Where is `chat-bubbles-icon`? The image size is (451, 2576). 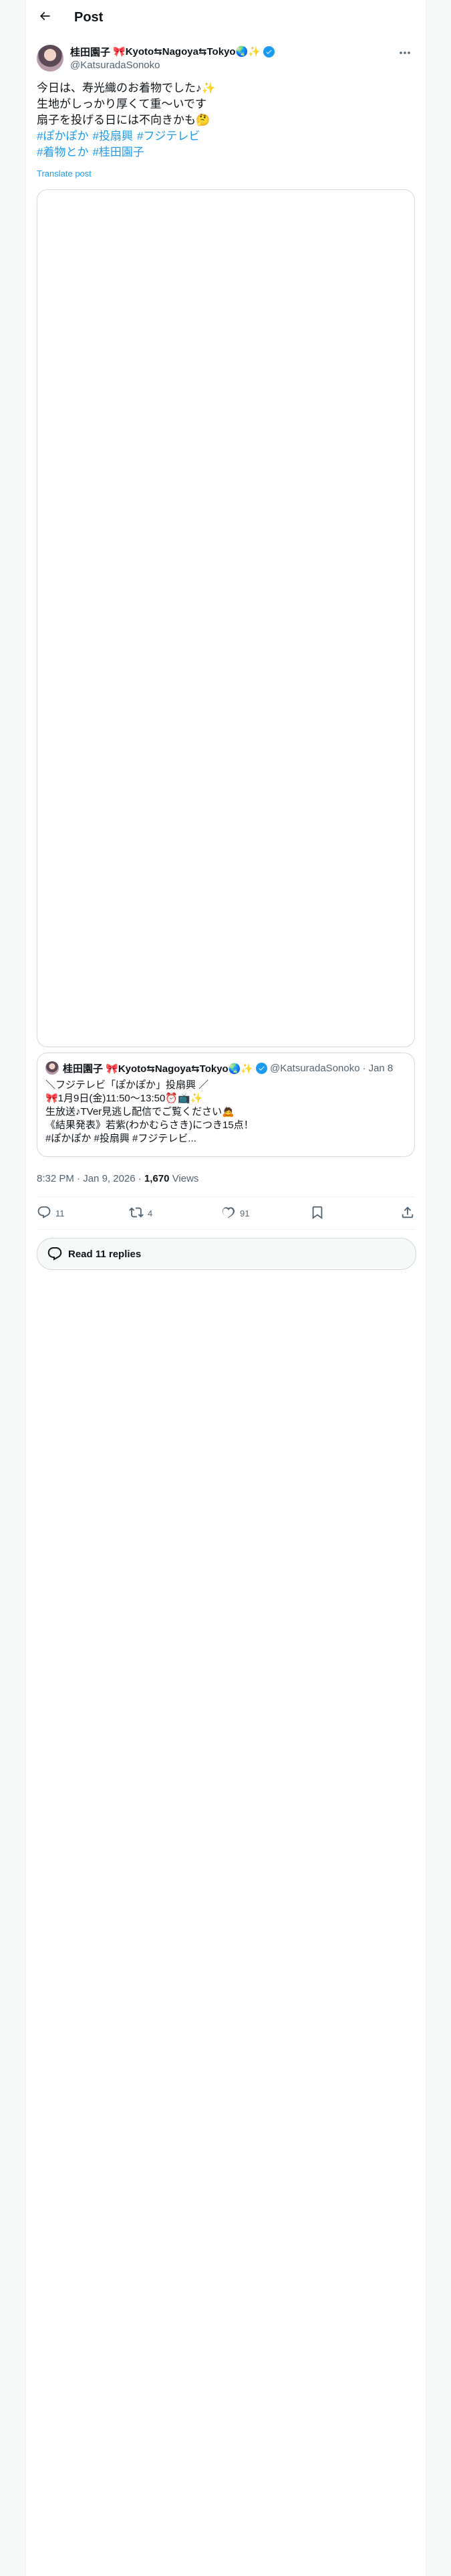 chat-bubbles-icon is located at coordinates (55, 1254).